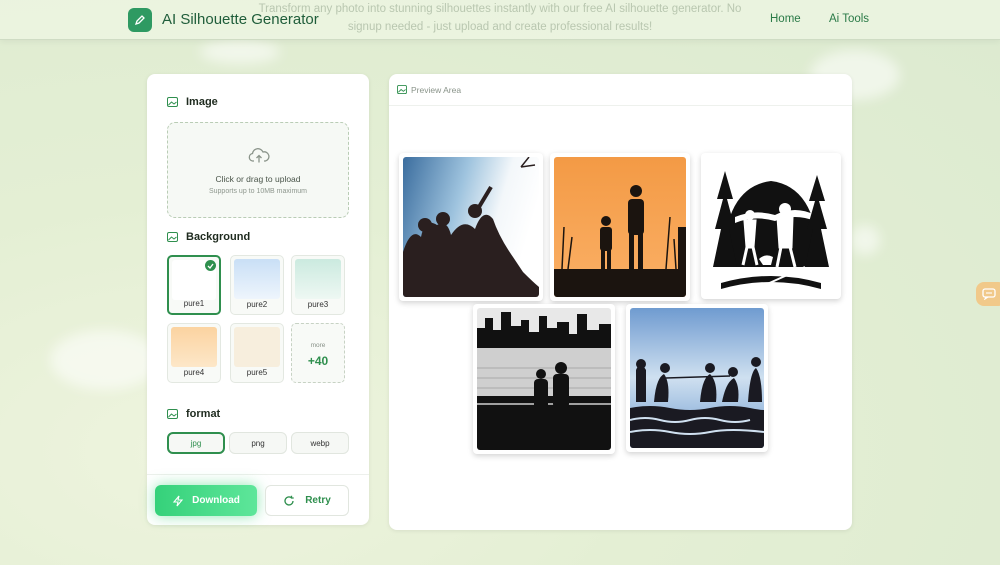  I want to click on logo-icon, so click(140, 20).